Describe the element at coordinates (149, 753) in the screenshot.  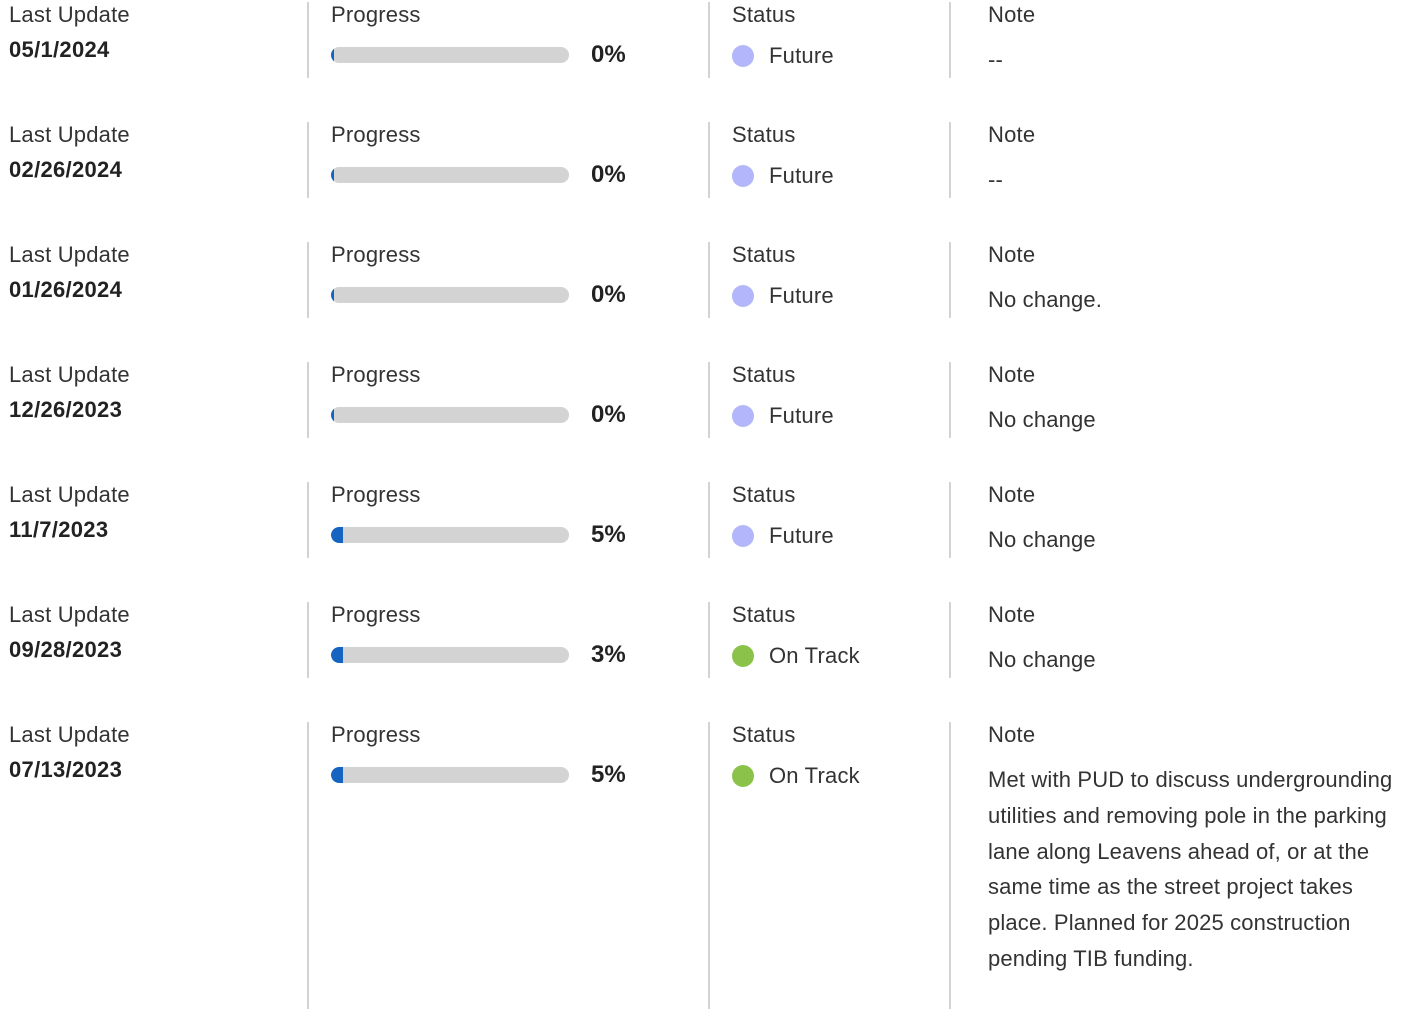
I see `last-update-cell: Last Update 07/13/2023` at that location.